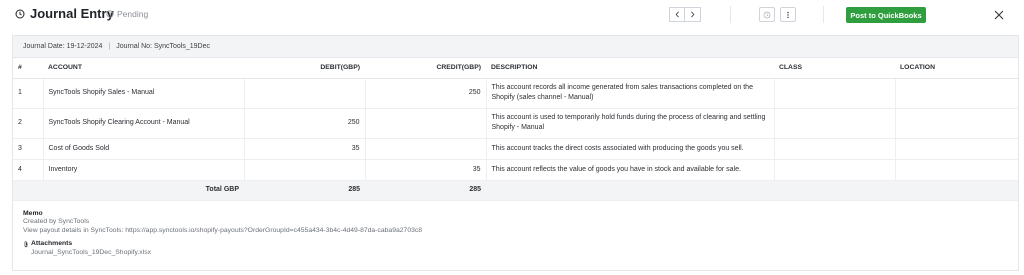 This screenshot has width=1024, height=275. What do you see at coordinates (28, 68) in the screenshot?
I see `column-header-number: #` at bounding box center [28, 68].